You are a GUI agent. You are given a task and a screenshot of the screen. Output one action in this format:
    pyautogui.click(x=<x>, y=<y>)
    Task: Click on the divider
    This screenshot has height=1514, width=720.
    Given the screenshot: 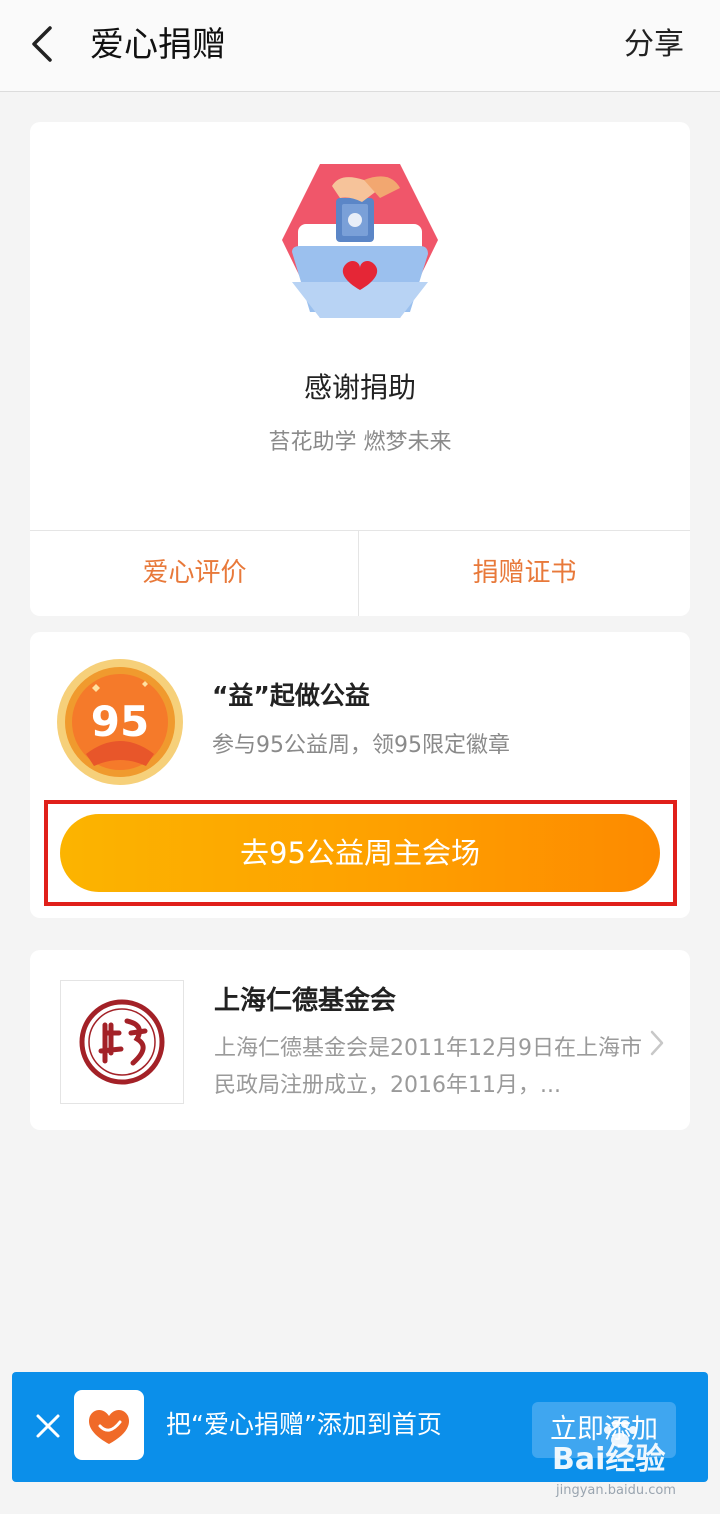 What is the action you would take?
    pyautogui.click(x=358, y=573)
    